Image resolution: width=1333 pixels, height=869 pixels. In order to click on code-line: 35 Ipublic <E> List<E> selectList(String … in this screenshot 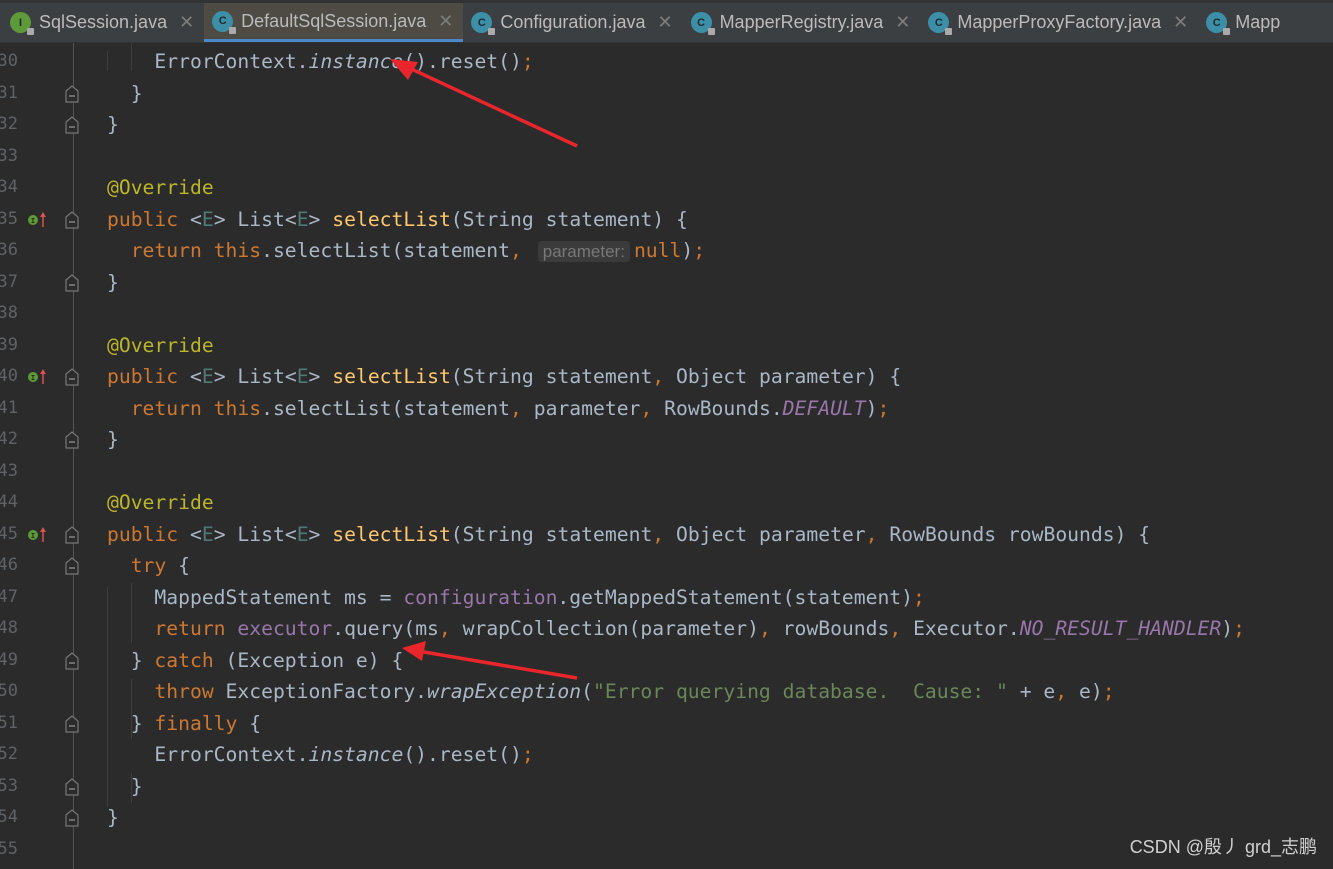, I will do `click(666, 220)`.